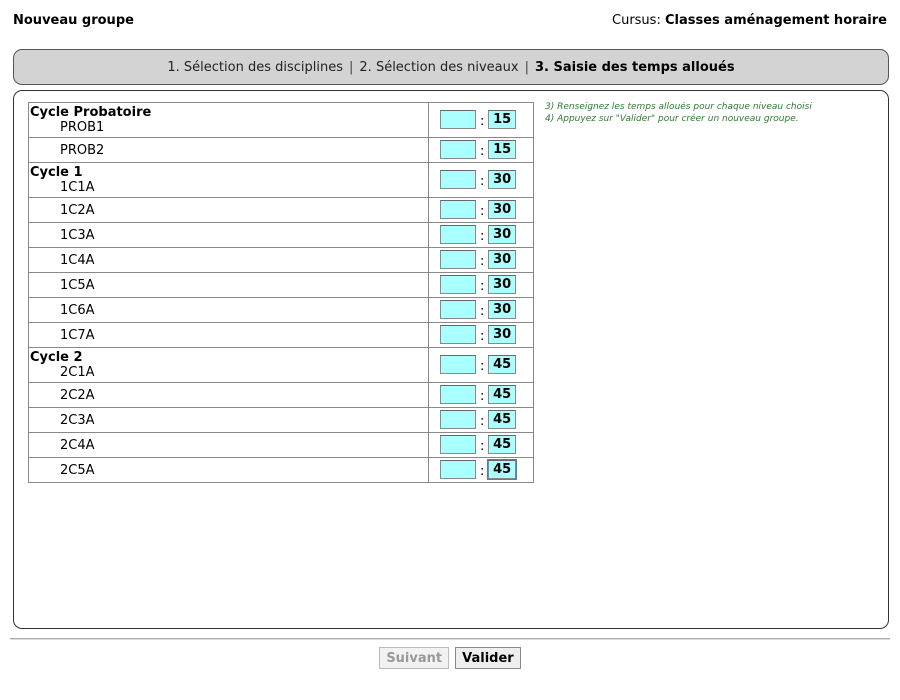 Image resolution: width=900 pixels, height=700 pixels. I want to click on level-name-cell: 1C7A, so click(229, 335).